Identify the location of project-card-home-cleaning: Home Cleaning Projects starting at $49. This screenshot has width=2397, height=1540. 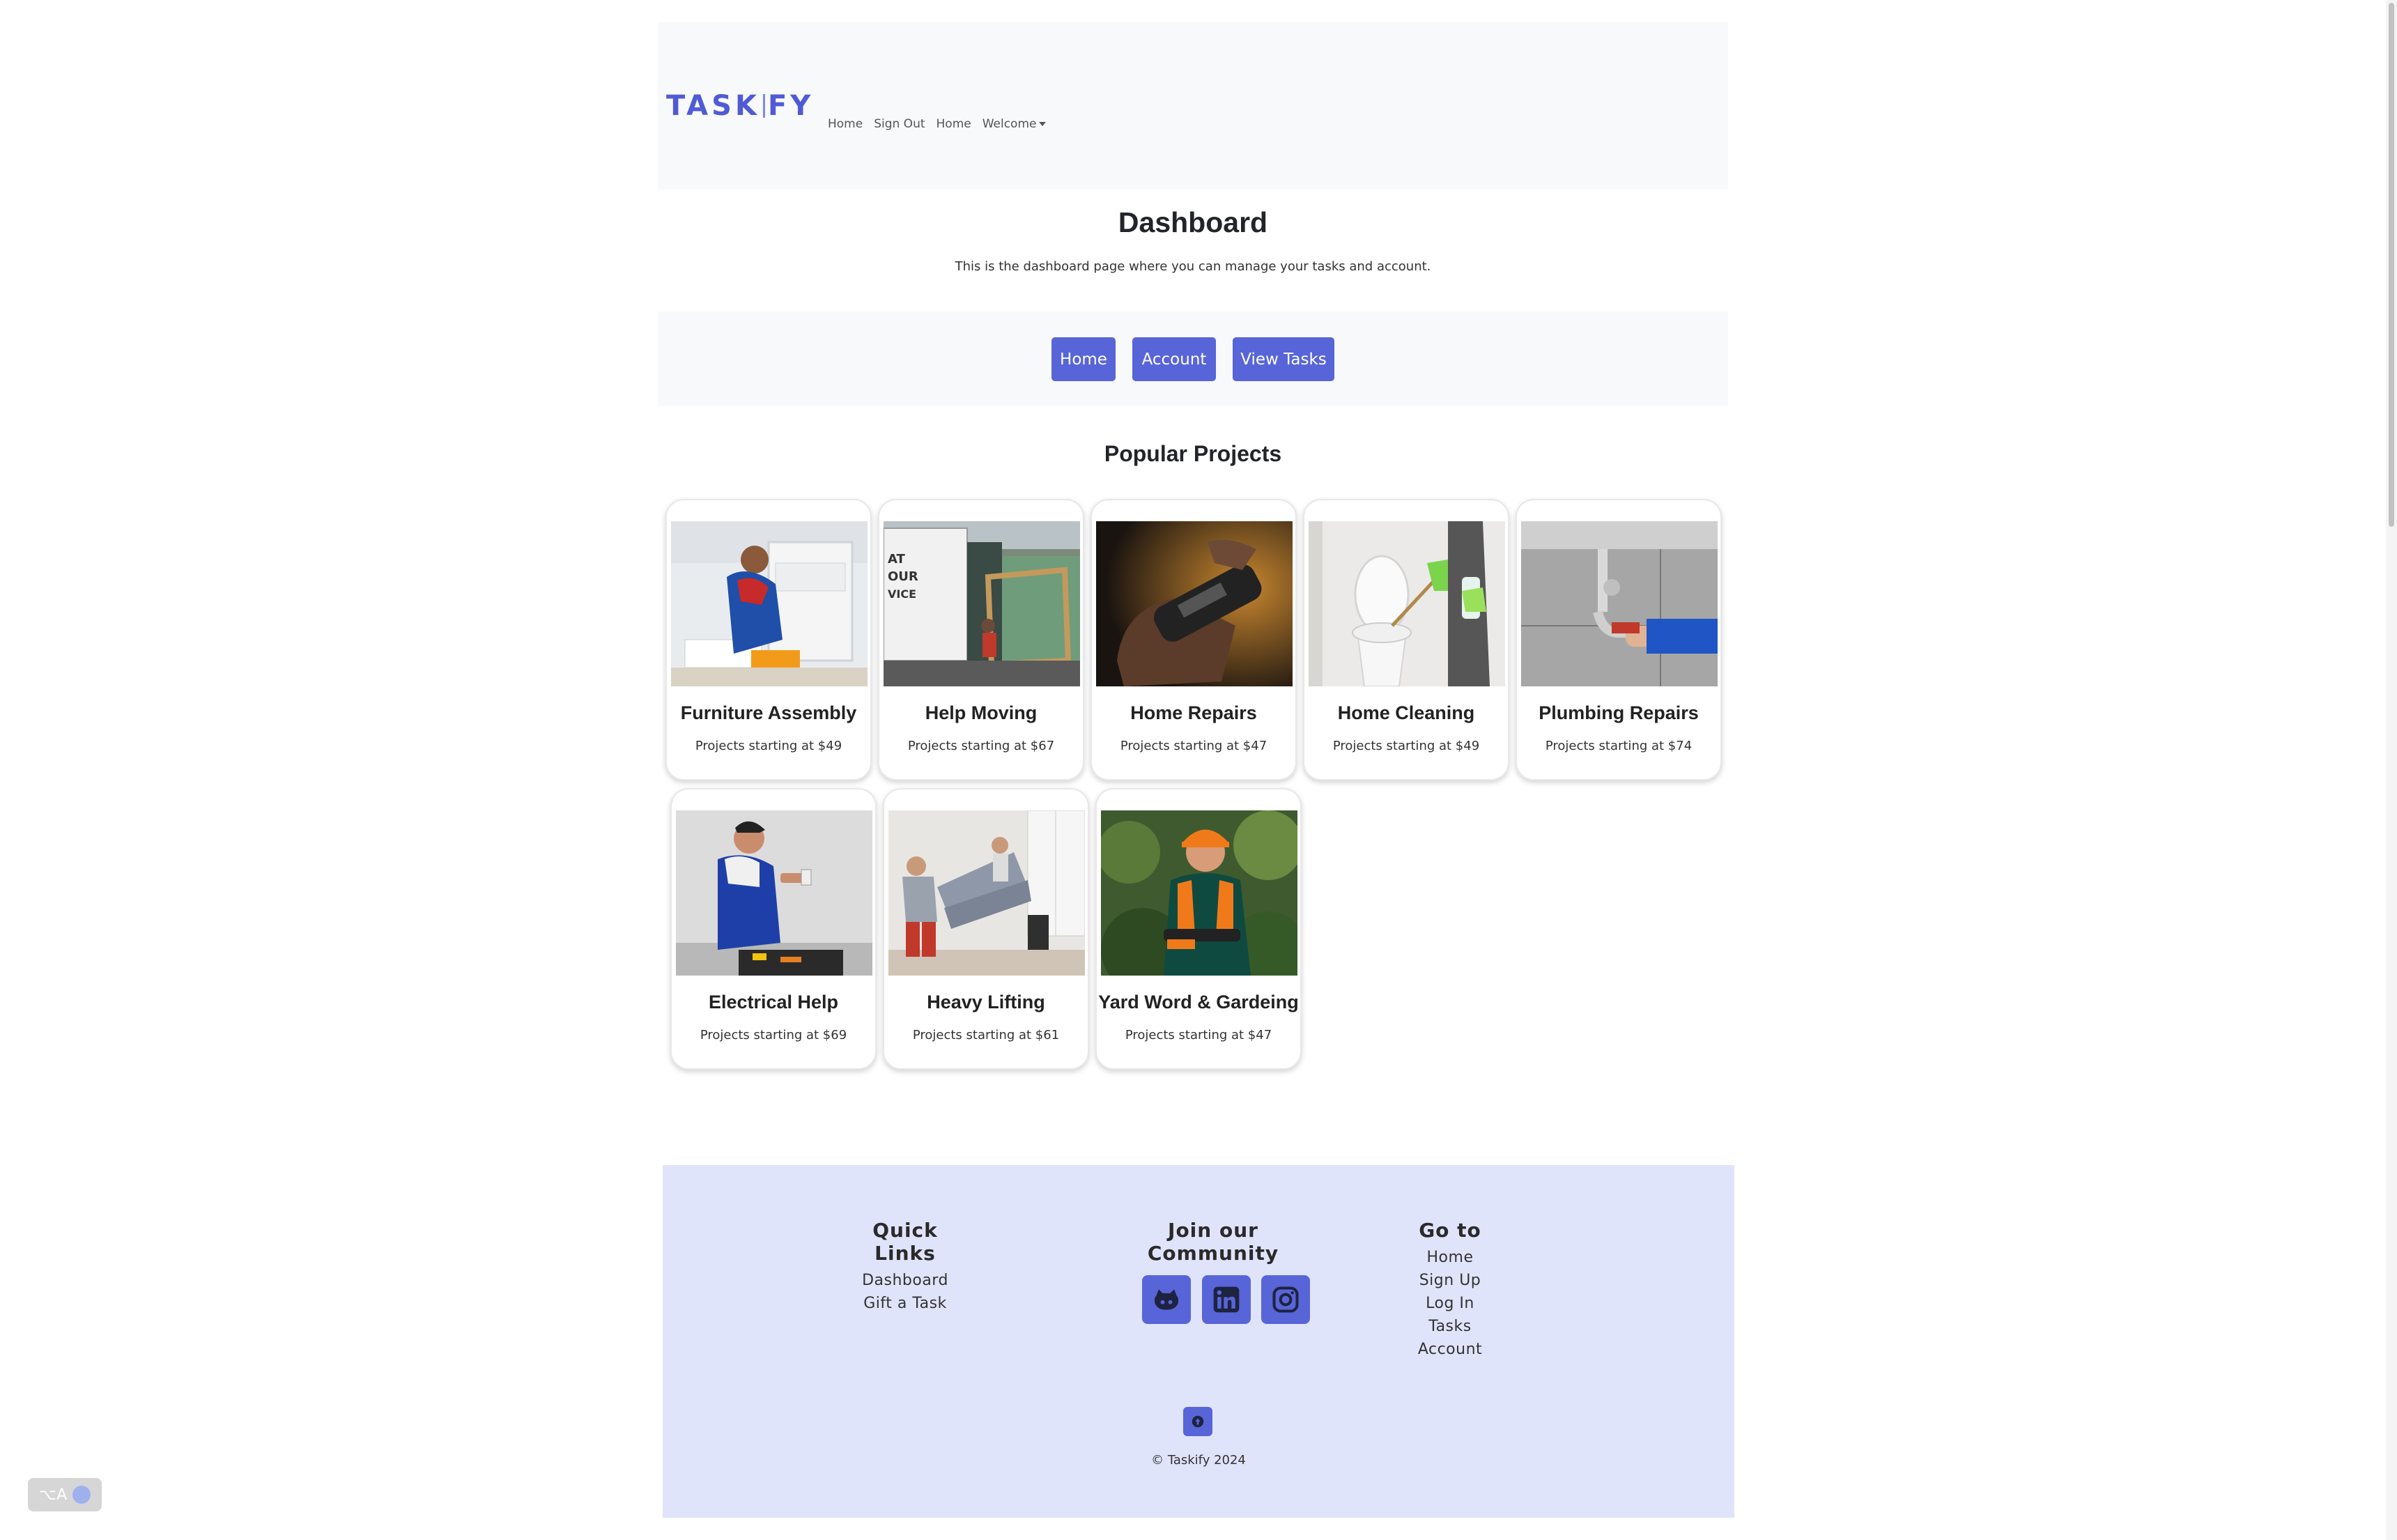
(1406, 639).